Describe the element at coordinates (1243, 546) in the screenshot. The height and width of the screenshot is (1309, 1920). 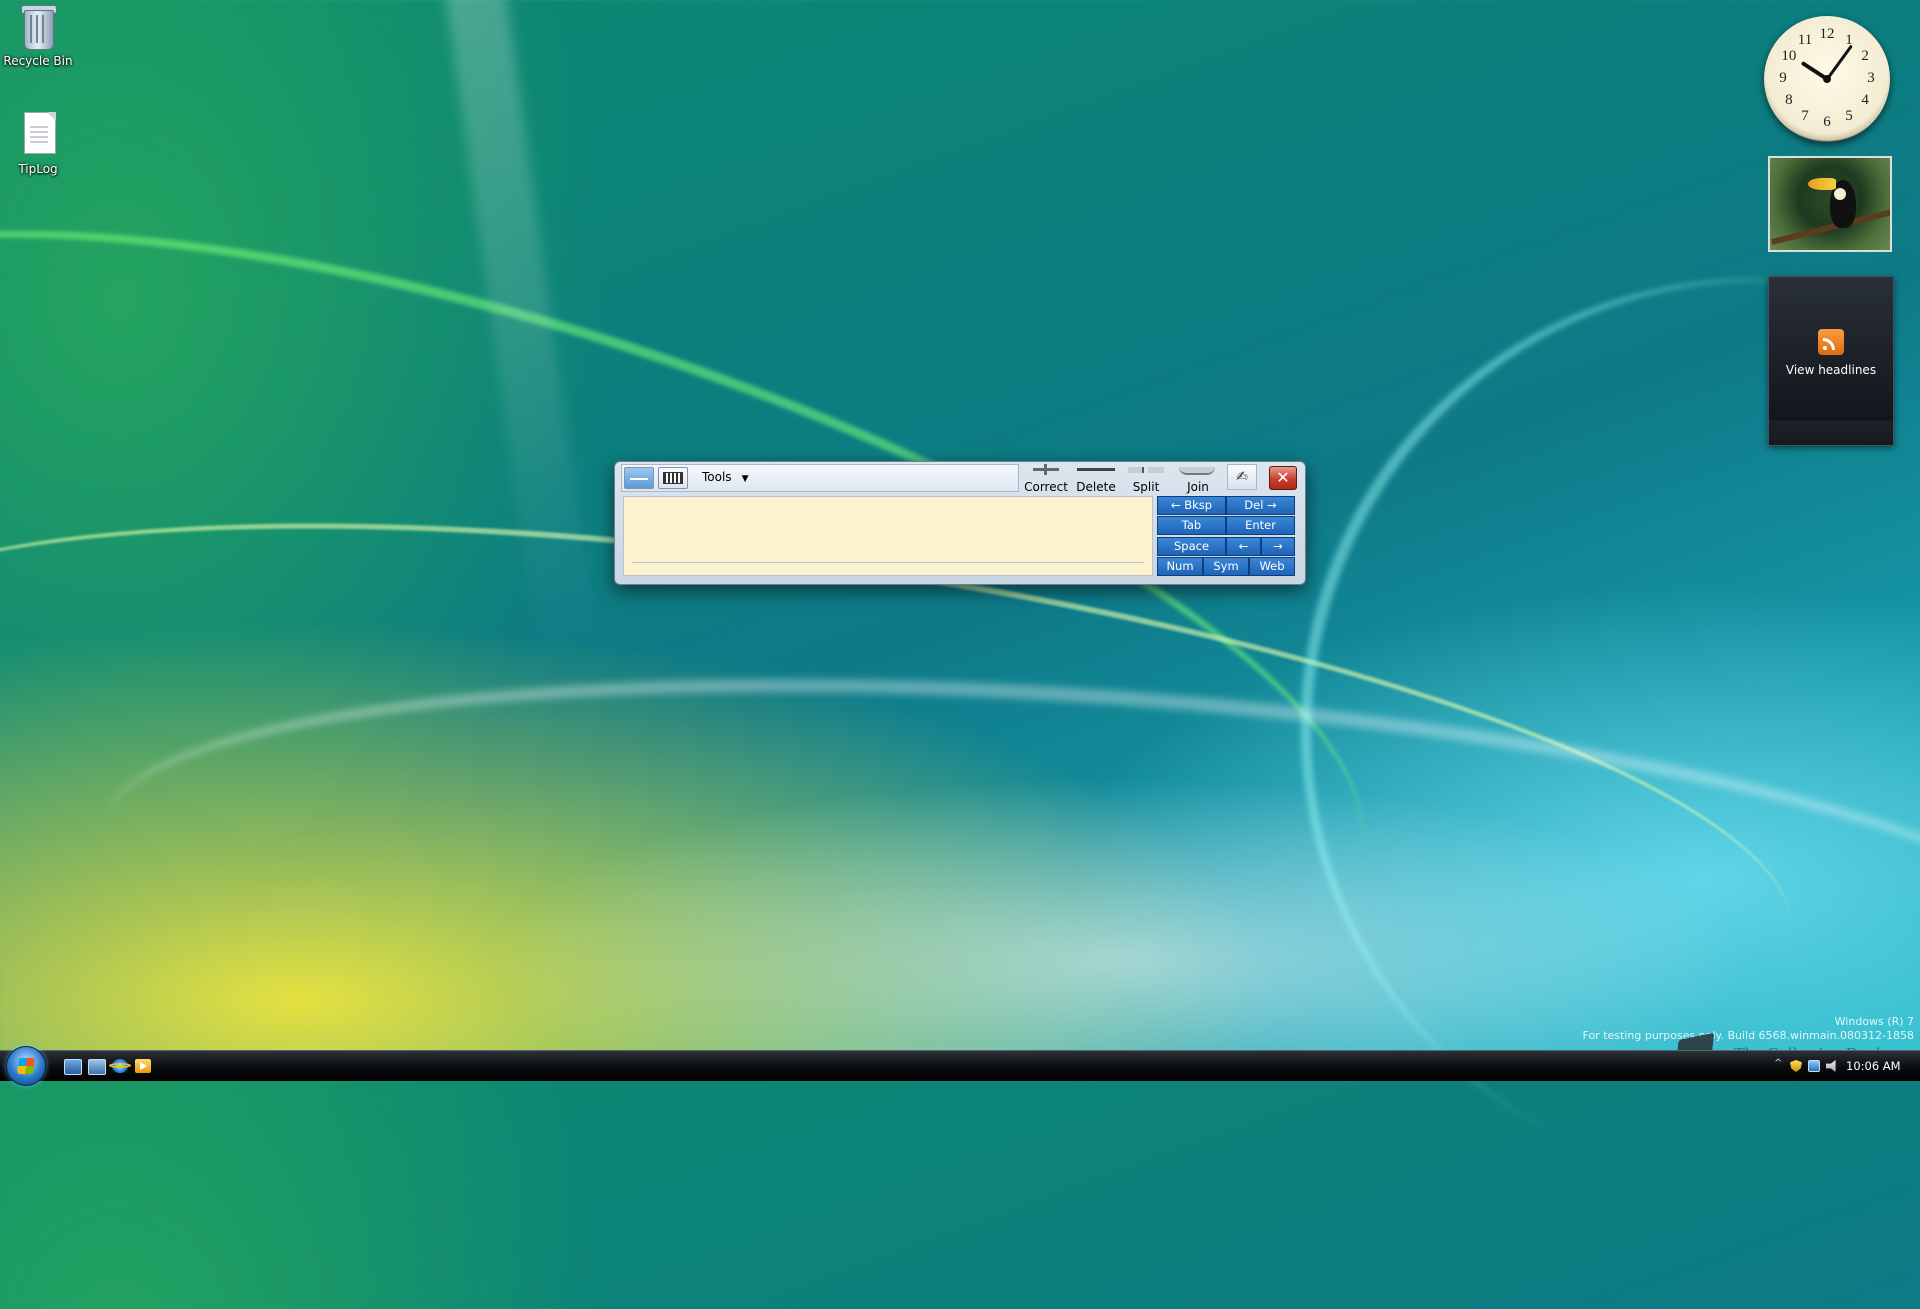
I see `left-arrow-key: ←` at that location.